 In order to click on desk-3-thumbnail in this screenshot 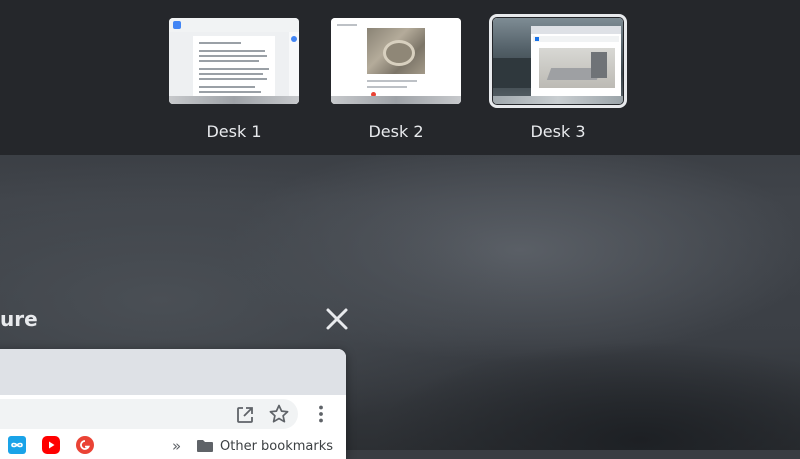, I will do `click(558, 61)`.